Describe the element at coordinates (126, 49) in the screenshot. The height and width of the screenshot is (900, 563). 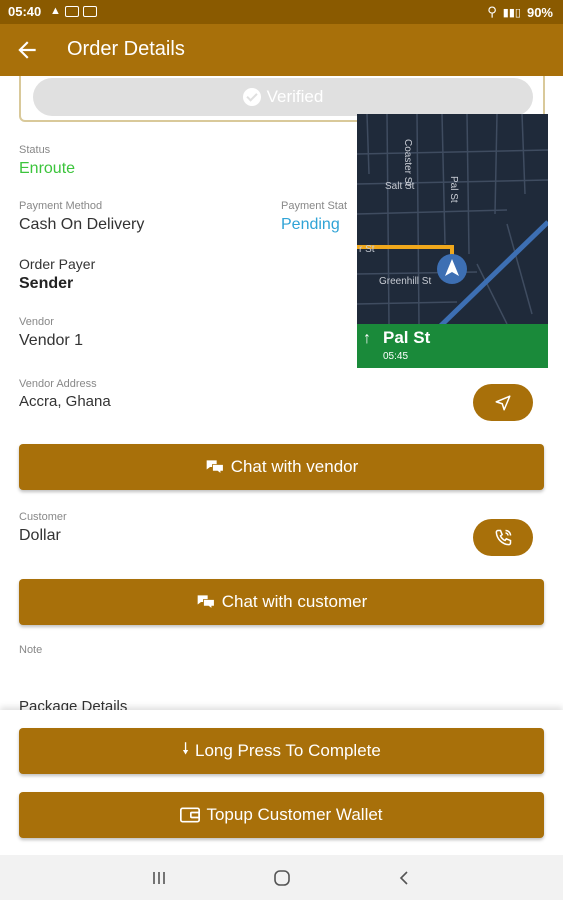
I see `page-title: Order Details` at that location.